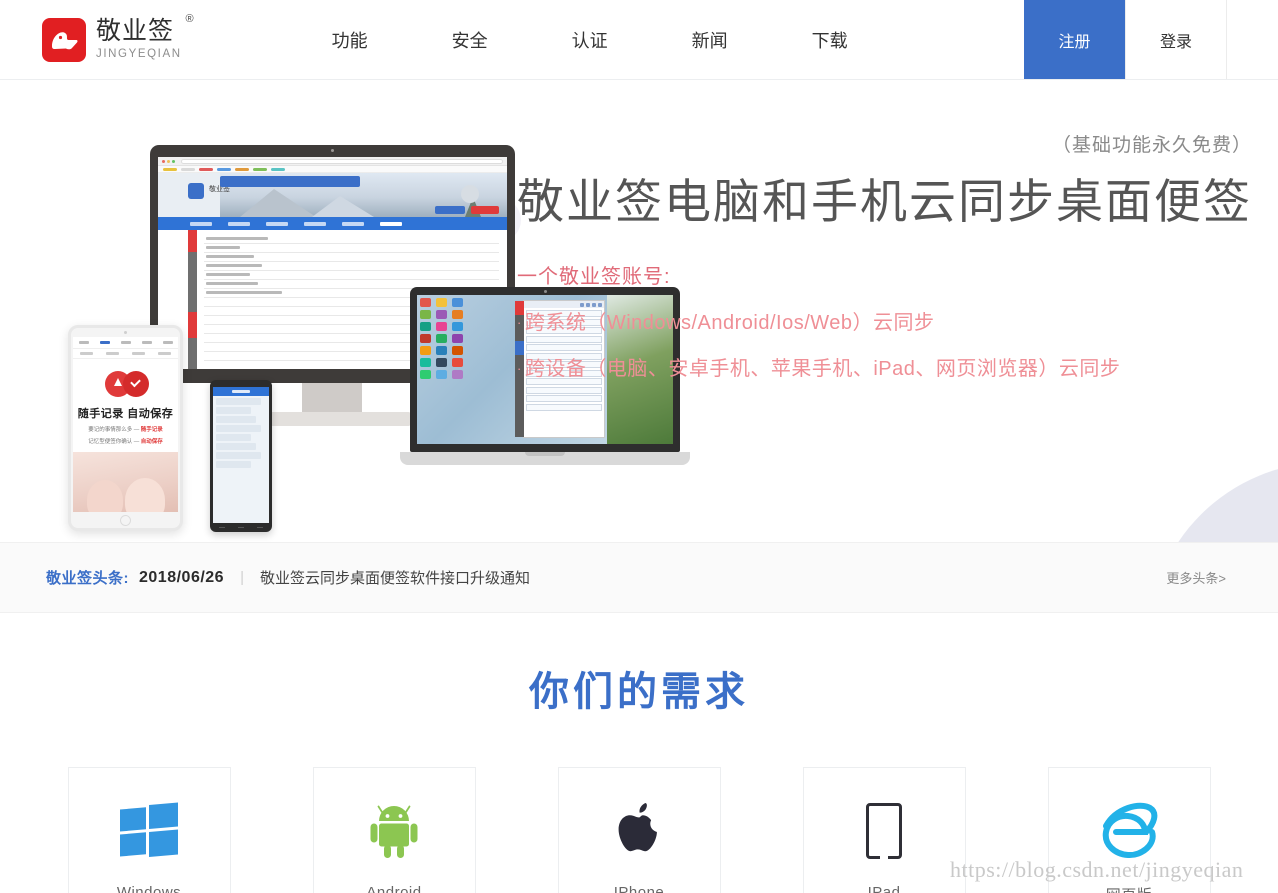  Describe the element at coordinates (149, 830) in the screenshot. I see `platform-card-windows: Windows` at that location.